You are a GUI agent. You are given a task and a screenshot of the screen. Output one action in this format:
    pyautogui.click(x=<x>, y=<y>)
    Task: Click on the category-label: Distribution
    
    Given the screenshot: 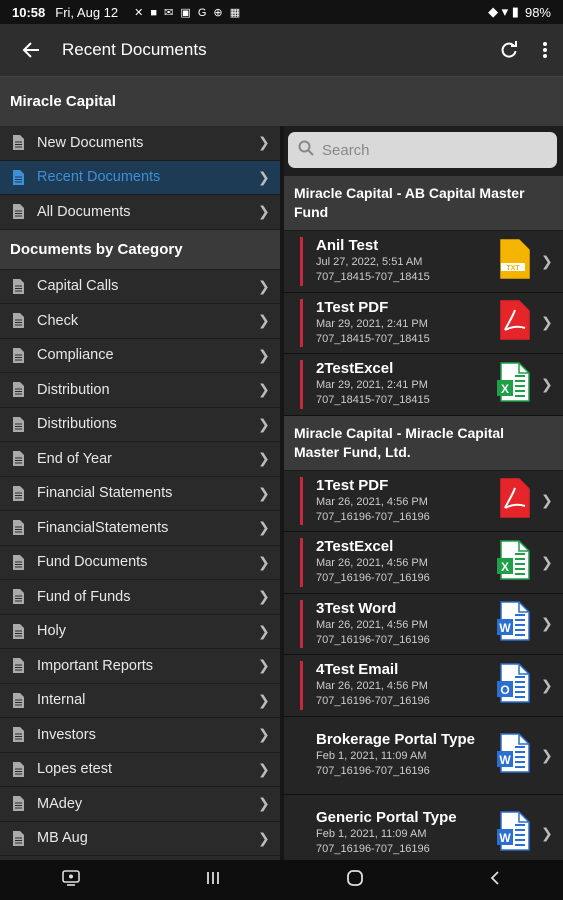 What is the action you would take?
    pyautogui.click(x=73, y=389)
    